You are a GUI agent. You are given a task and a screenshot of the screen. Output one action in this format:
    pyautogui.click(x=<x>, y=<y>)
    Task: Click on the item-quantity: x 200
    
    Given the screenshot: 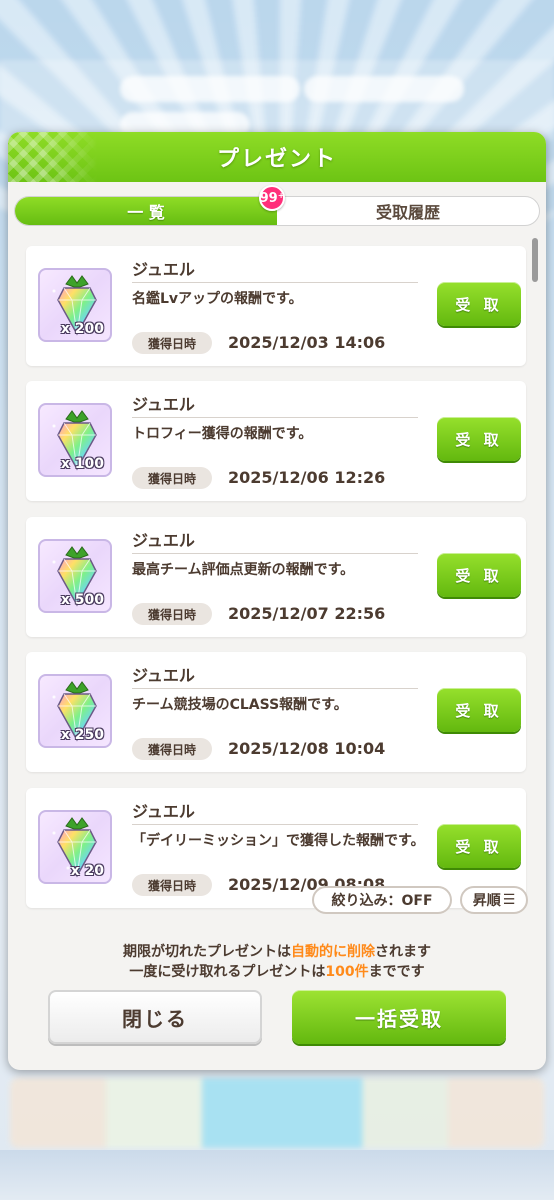 What is the action you would take?
    pyautogui.click(x=82, y=329)
    